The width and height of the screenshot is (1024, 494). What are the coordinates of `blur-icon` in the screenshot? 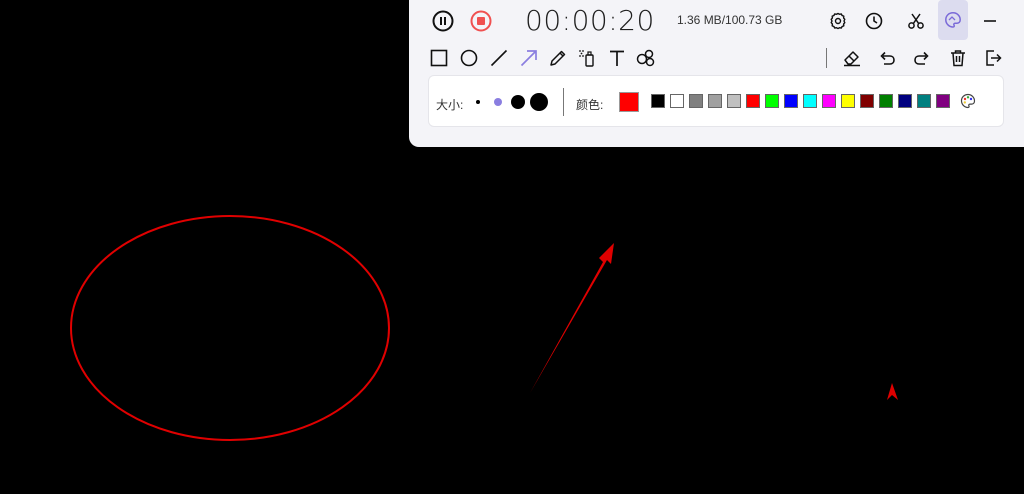 It's located at (645, 58).